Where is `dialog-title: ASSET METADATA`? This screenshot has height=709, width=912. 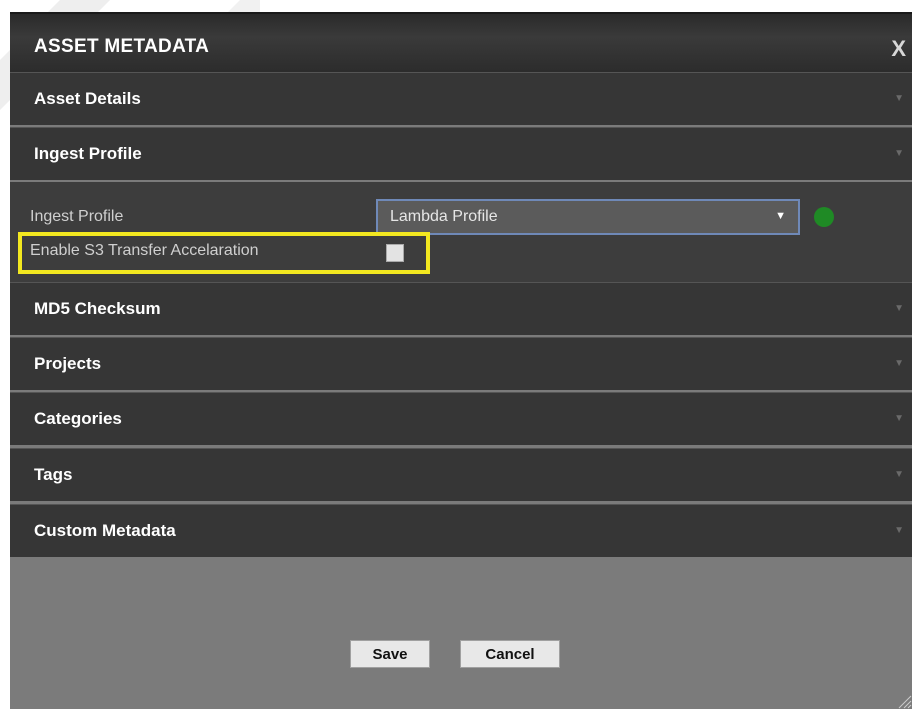
dialog-title: ASSET METADATA is located at coordinates (122, 46).